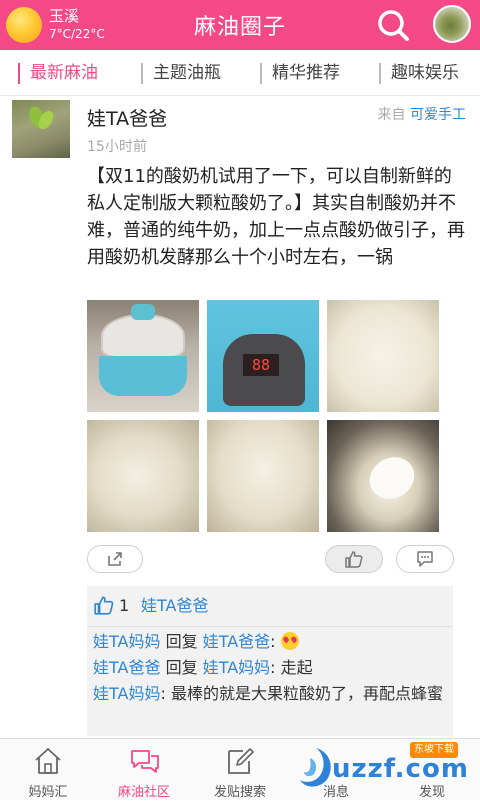 The width and height of the screenshot is (480, 801). What do you see at coordinates (124, 605) in the screenshot?
I see `like-count: 1` at bounding box center [124, 605].